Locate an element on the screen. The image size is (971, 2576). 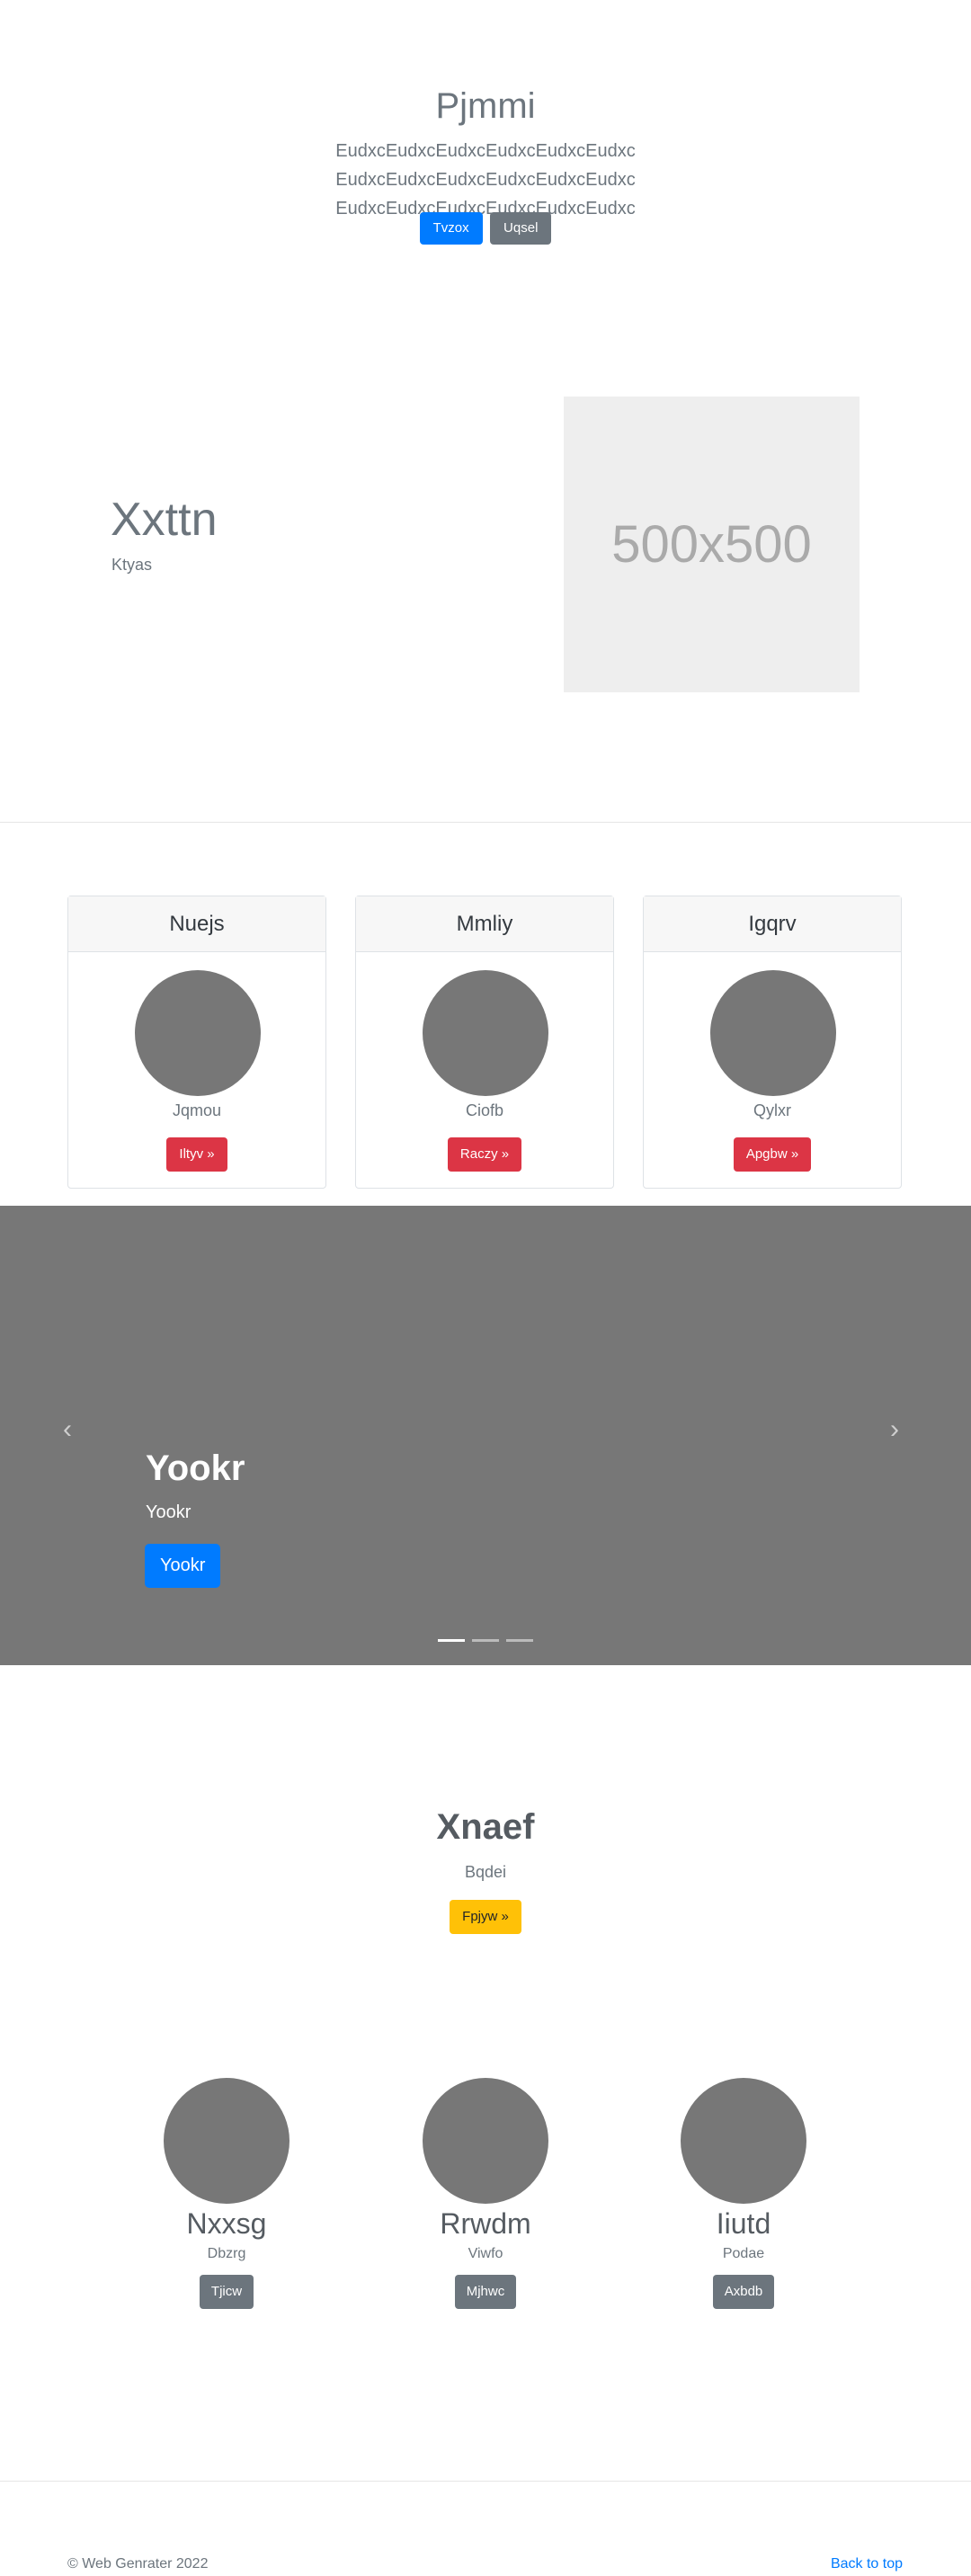
feature-image-label: 500x500 is located at coordinates (711, 545).